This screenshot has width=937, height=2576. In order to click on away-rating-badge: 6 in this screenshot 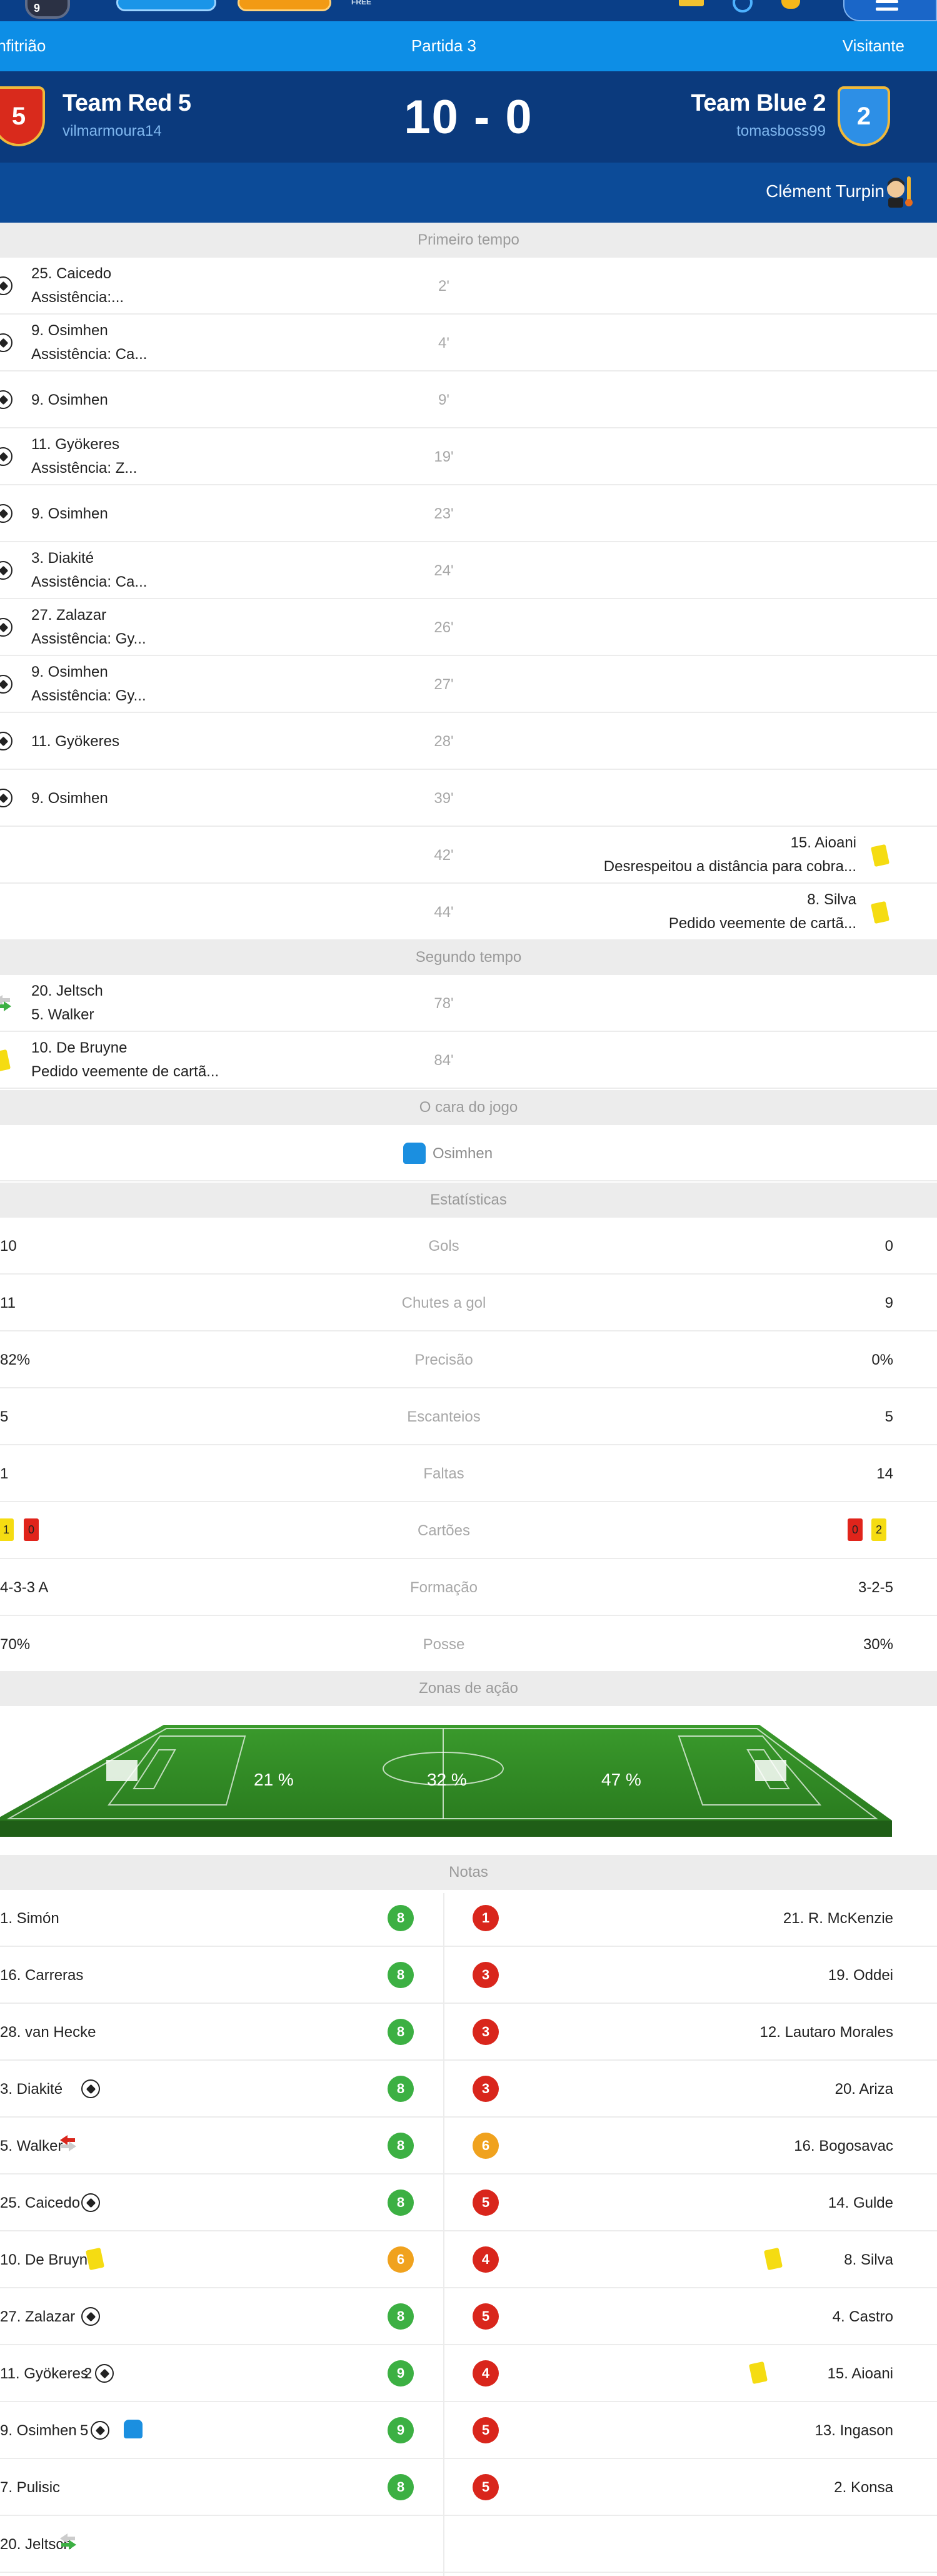, I will do `click(486, 2146)`.